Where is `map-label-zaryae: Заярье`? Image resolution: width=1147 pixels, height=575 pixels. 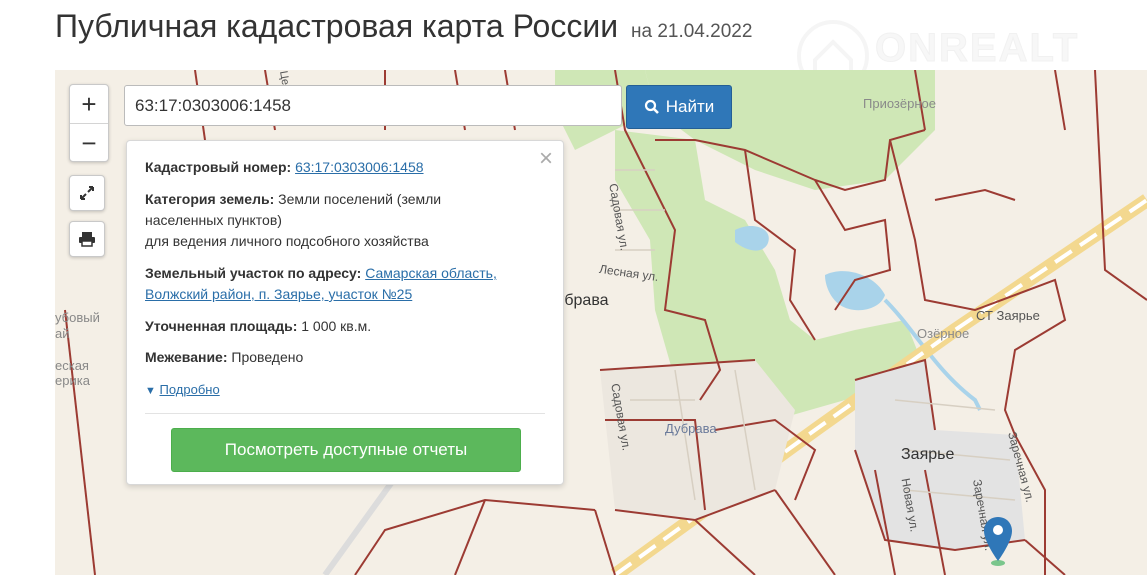
map-label-zaryae: Заярье is located at coordinates (928, 454).